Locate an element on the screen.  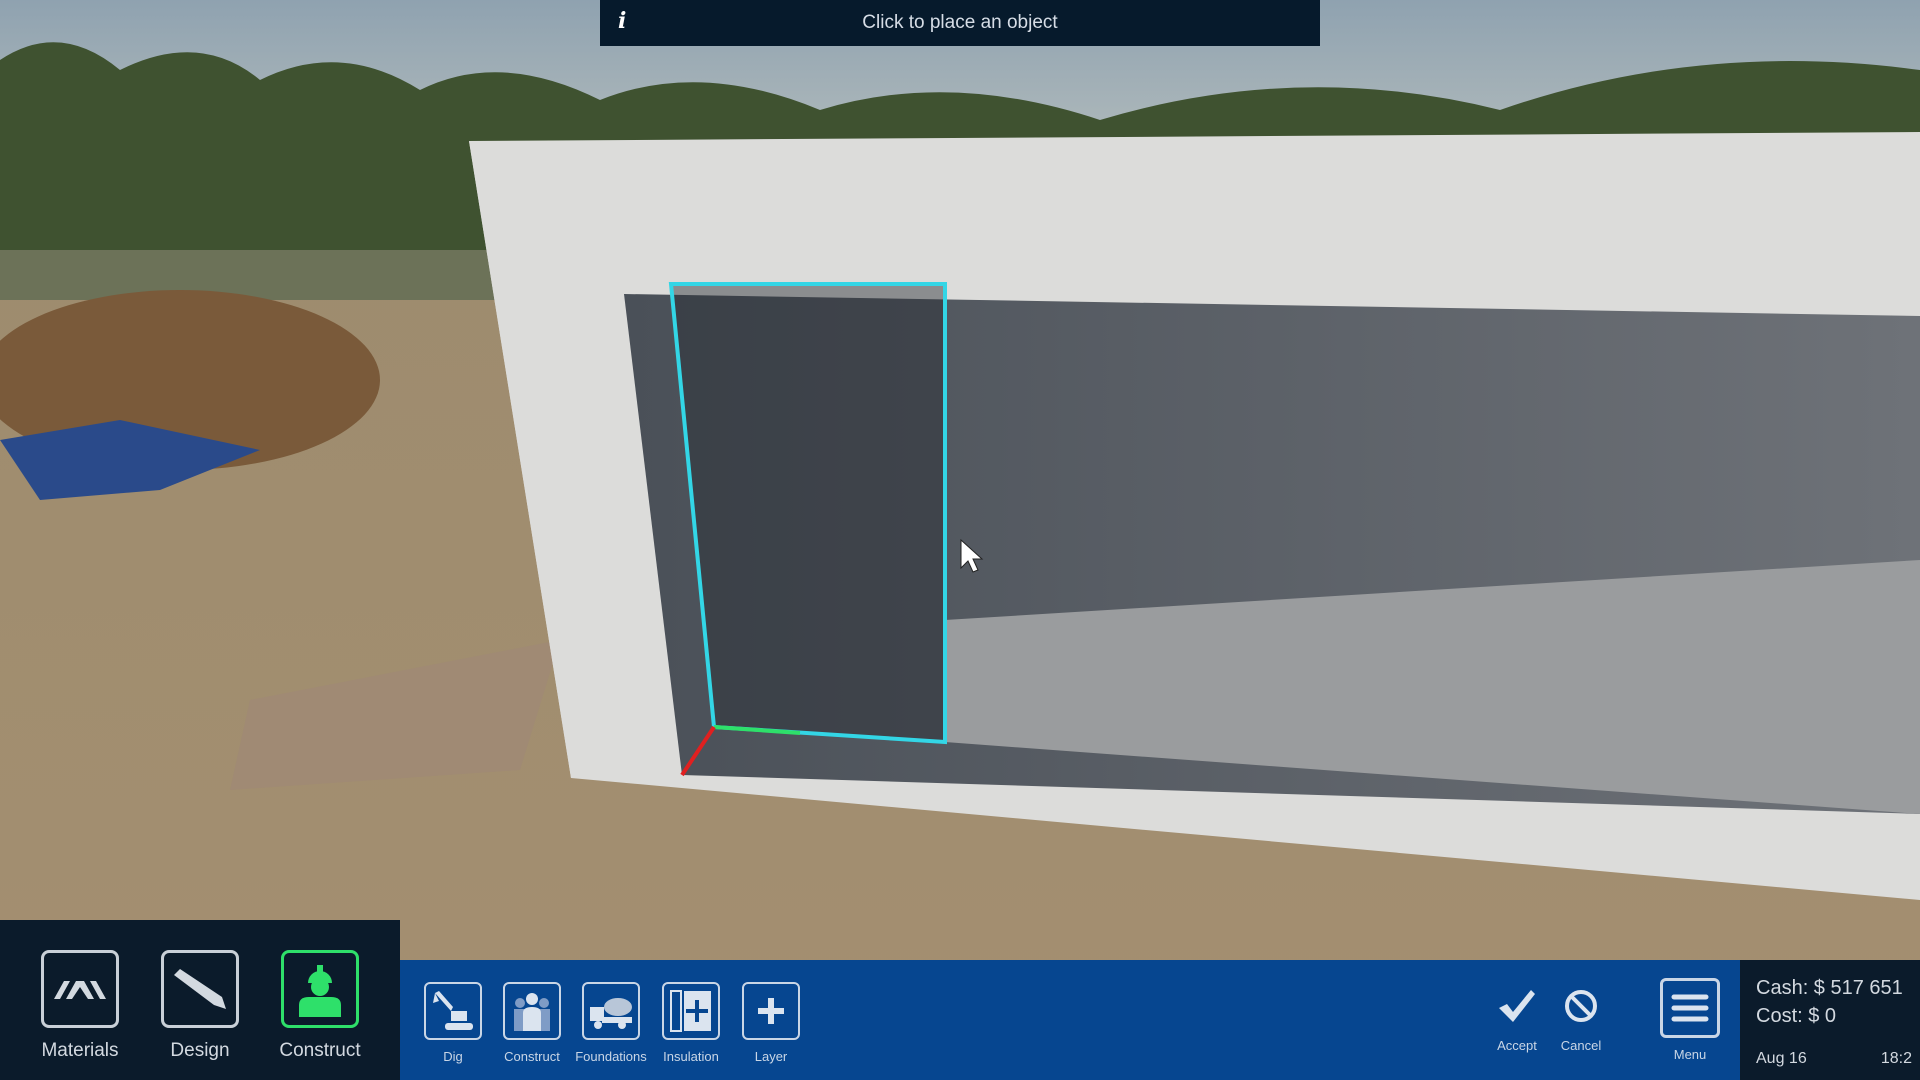
insulation-icon is located at coordinates (690, 1011).